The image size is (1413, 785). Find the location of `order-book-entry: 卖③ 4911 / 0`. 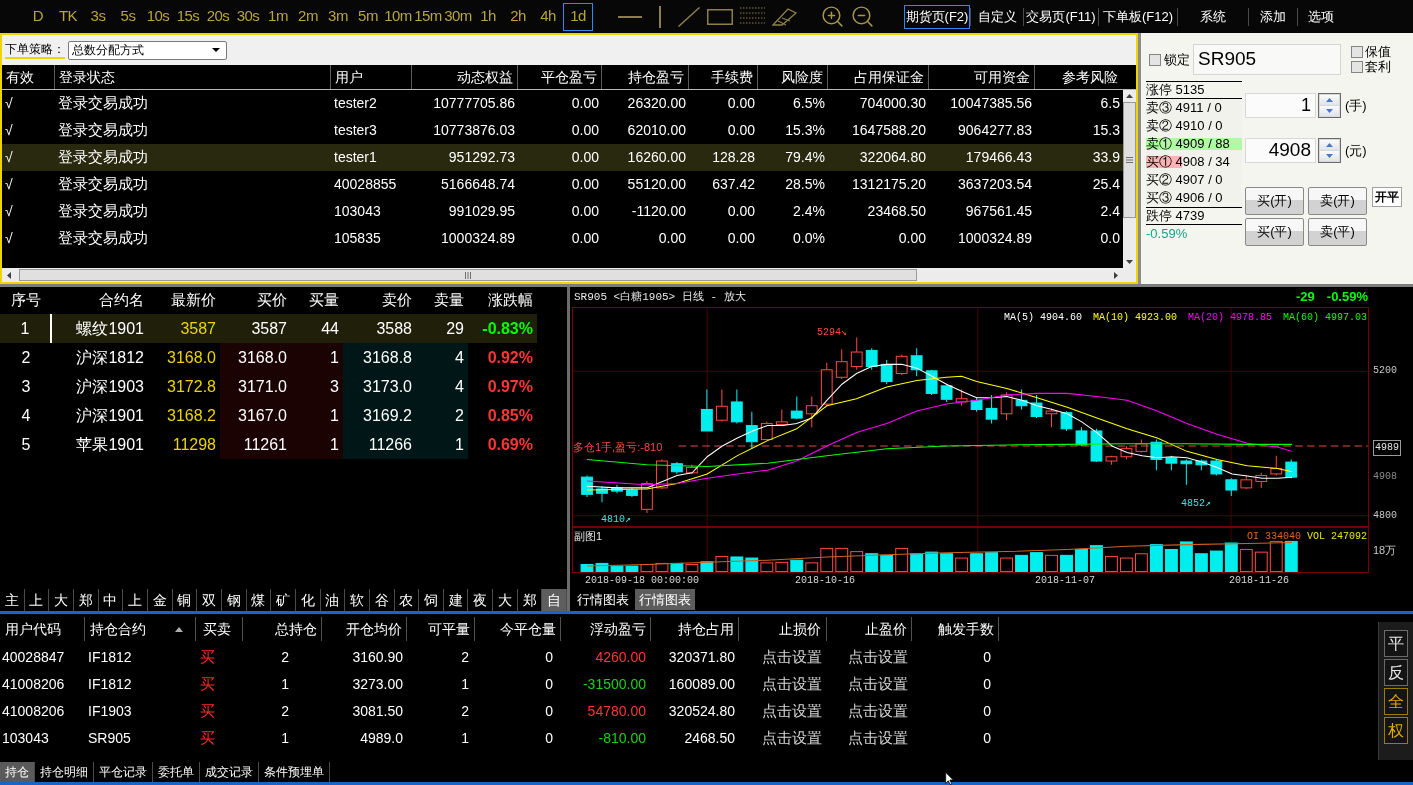

order-book-entry: 卖③ 4911 / 0 is located at coordinates (1184, 108).